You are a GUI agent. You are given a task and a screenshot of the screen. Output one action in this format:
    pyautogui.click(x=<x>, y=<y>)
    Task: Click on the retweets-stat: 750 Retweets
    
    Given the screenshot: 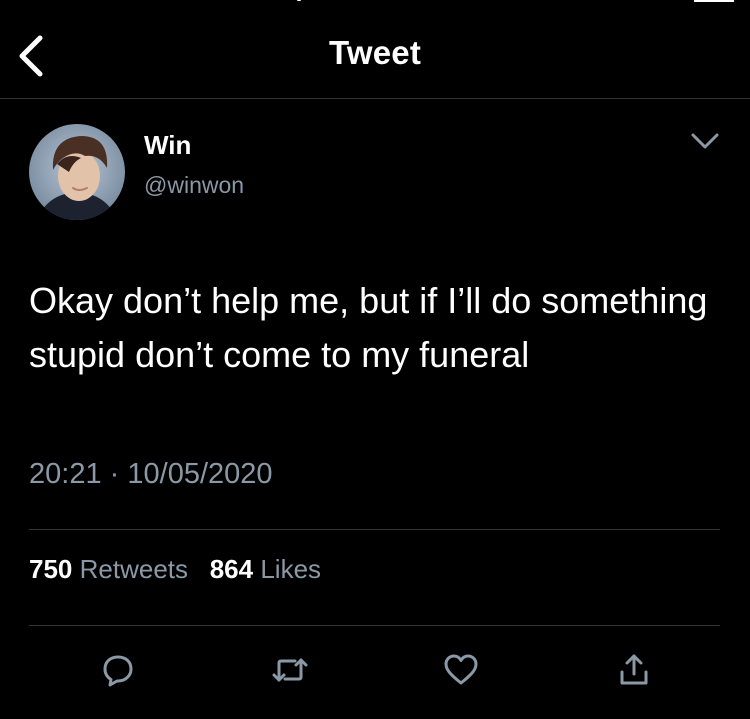 What is the action you would take?
    pyautogui.click(x=112, y=569)
    